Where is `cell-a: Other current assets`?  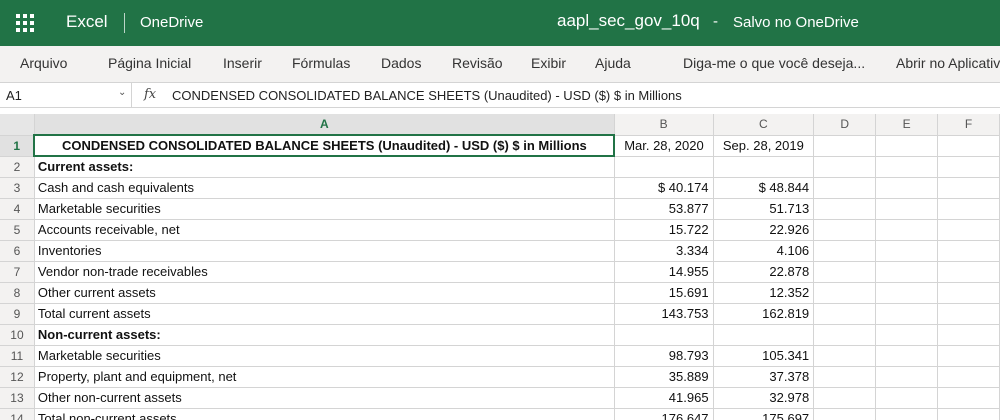
cell-a: Other current assets is located at coordinates (324, 293).